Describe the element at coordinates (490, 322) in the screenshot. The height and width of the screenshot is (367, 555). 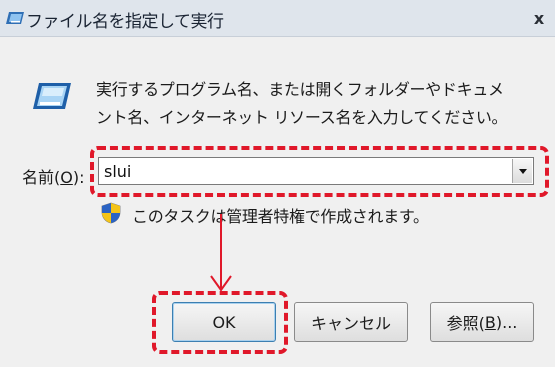
I see `browse-label-accesskey: B` at that location.